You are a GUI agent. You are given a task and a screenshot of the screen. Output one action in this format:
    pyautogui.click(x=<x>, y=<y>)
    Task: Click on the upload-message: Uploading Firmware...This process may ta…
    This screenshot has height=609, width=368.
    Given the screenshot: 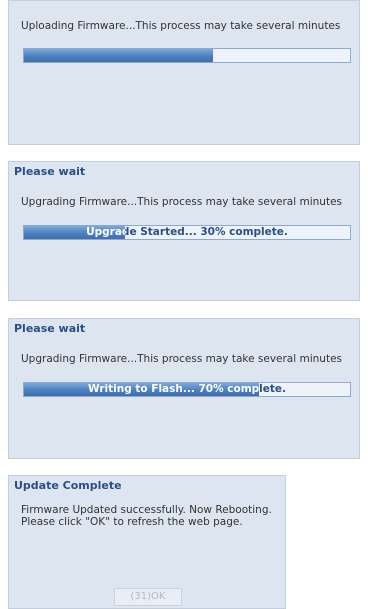 What is the action you would take?
    pyautogui.click(x=181, y=26)
    